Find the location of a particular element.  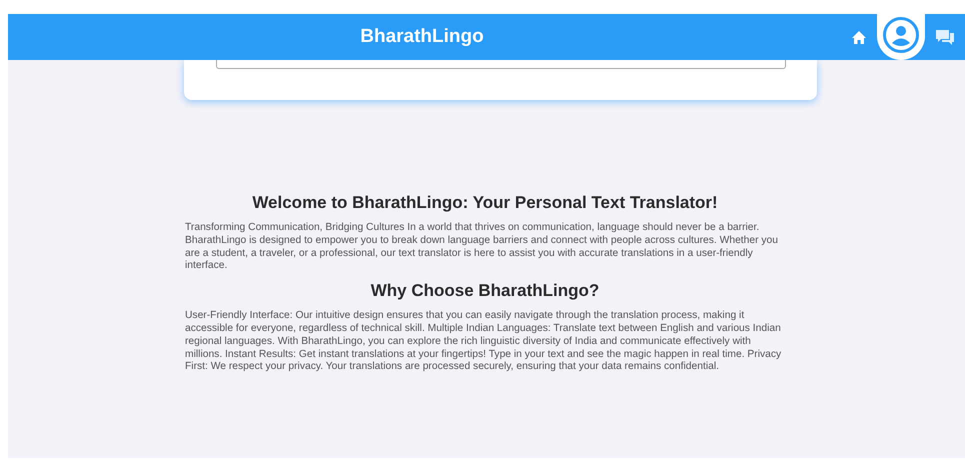

chat-icon is located at coordinates (945, 37).